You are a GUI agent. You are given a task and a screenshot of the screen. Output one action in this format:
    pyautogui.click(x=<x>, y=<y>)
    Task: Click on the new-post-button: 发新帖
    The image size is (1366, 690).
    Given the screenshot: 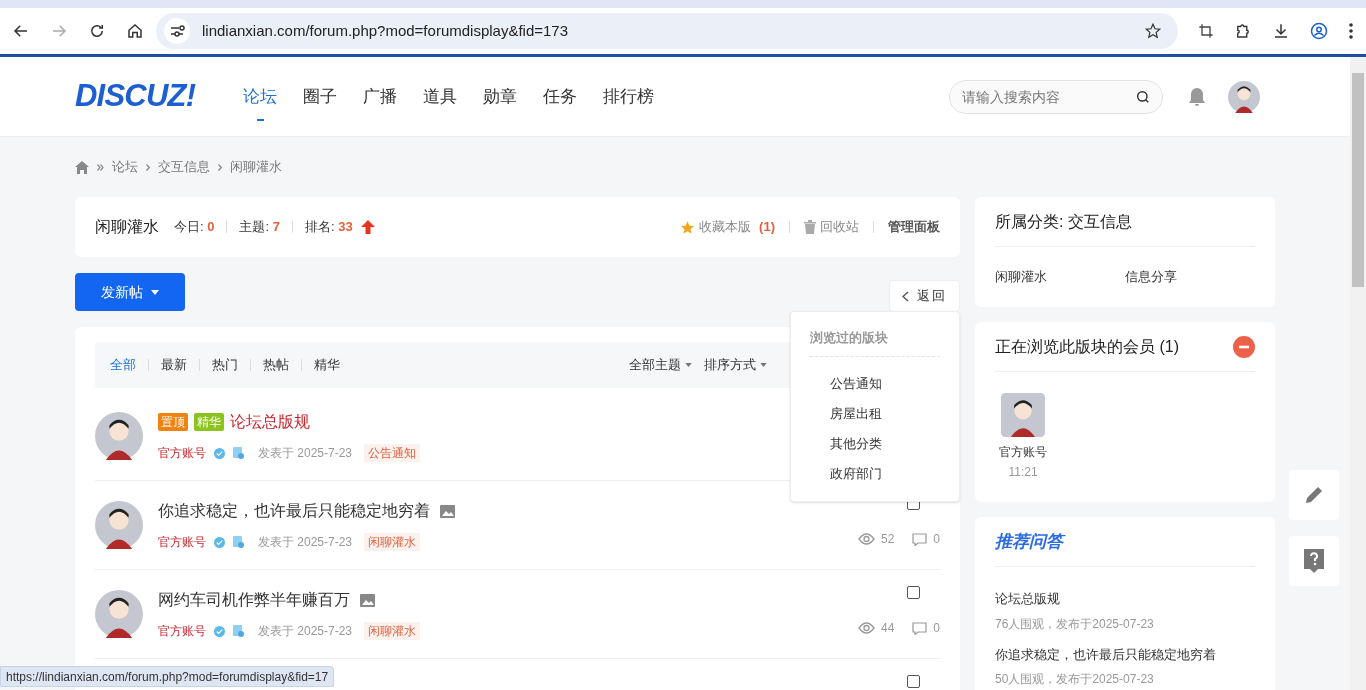 What is the action you would take?
    pyautogui.click(x=130, y=292)
    